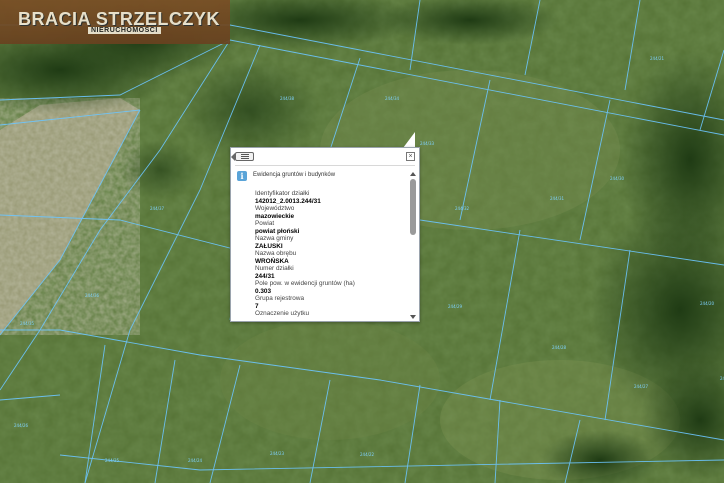 This screenshot has width=724, height=483. I want to click on close-icon: ×, so click(410, 156).